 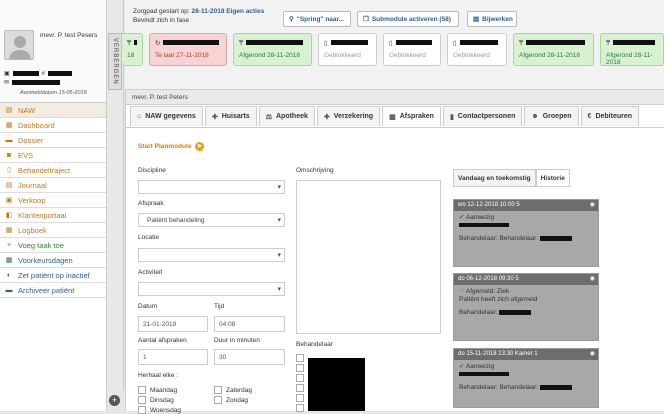 What do you see at coordinates (9, 215) in the screenshot?
I see `portal-icon: ◧` at bounding box center [9, 215].